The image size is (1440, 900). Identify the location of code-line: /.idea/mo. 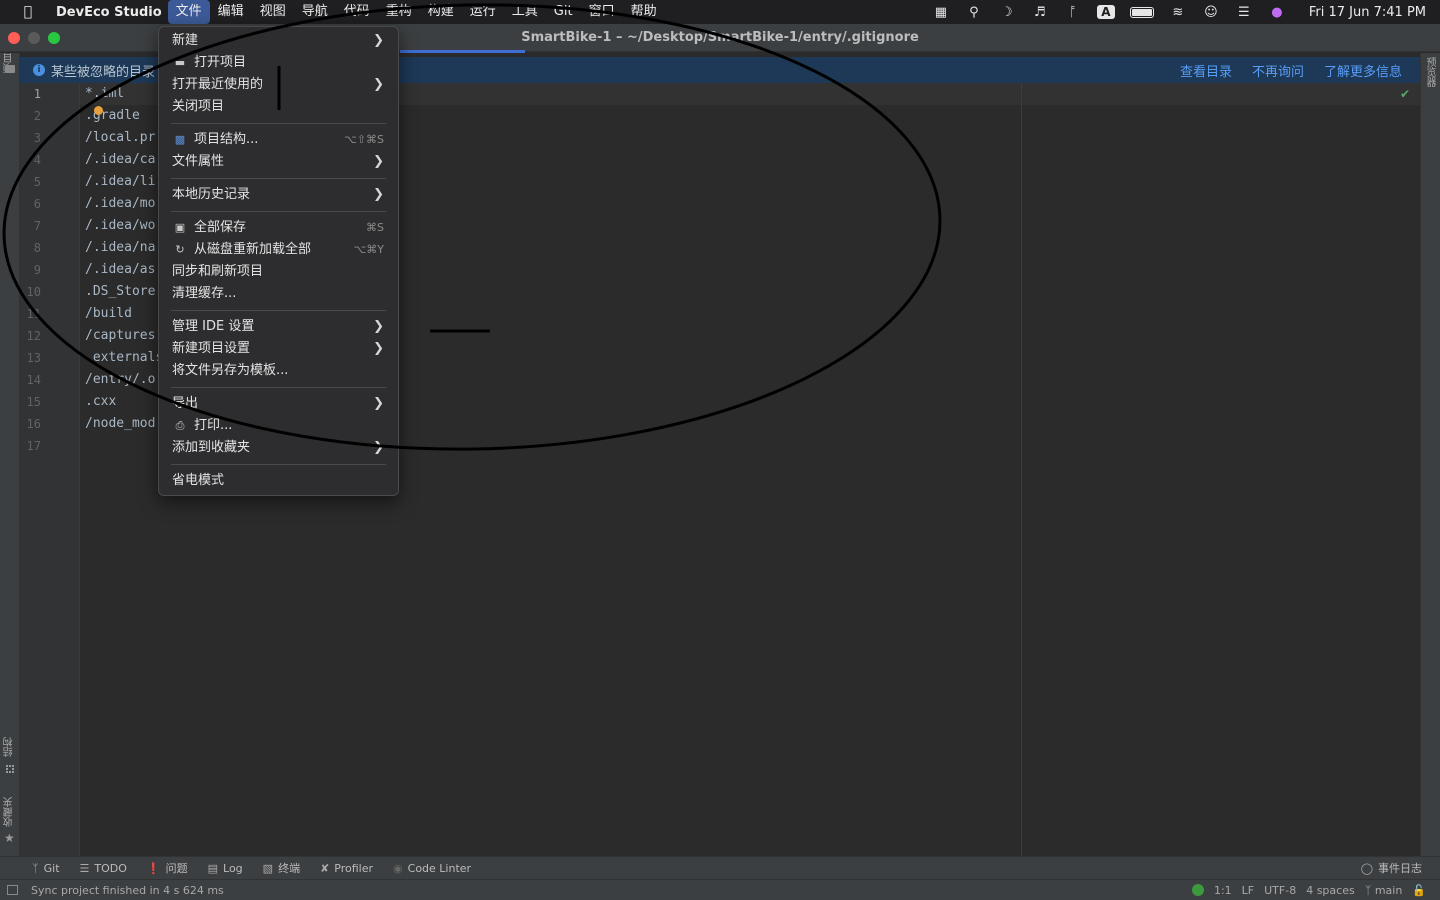
(120, 203).